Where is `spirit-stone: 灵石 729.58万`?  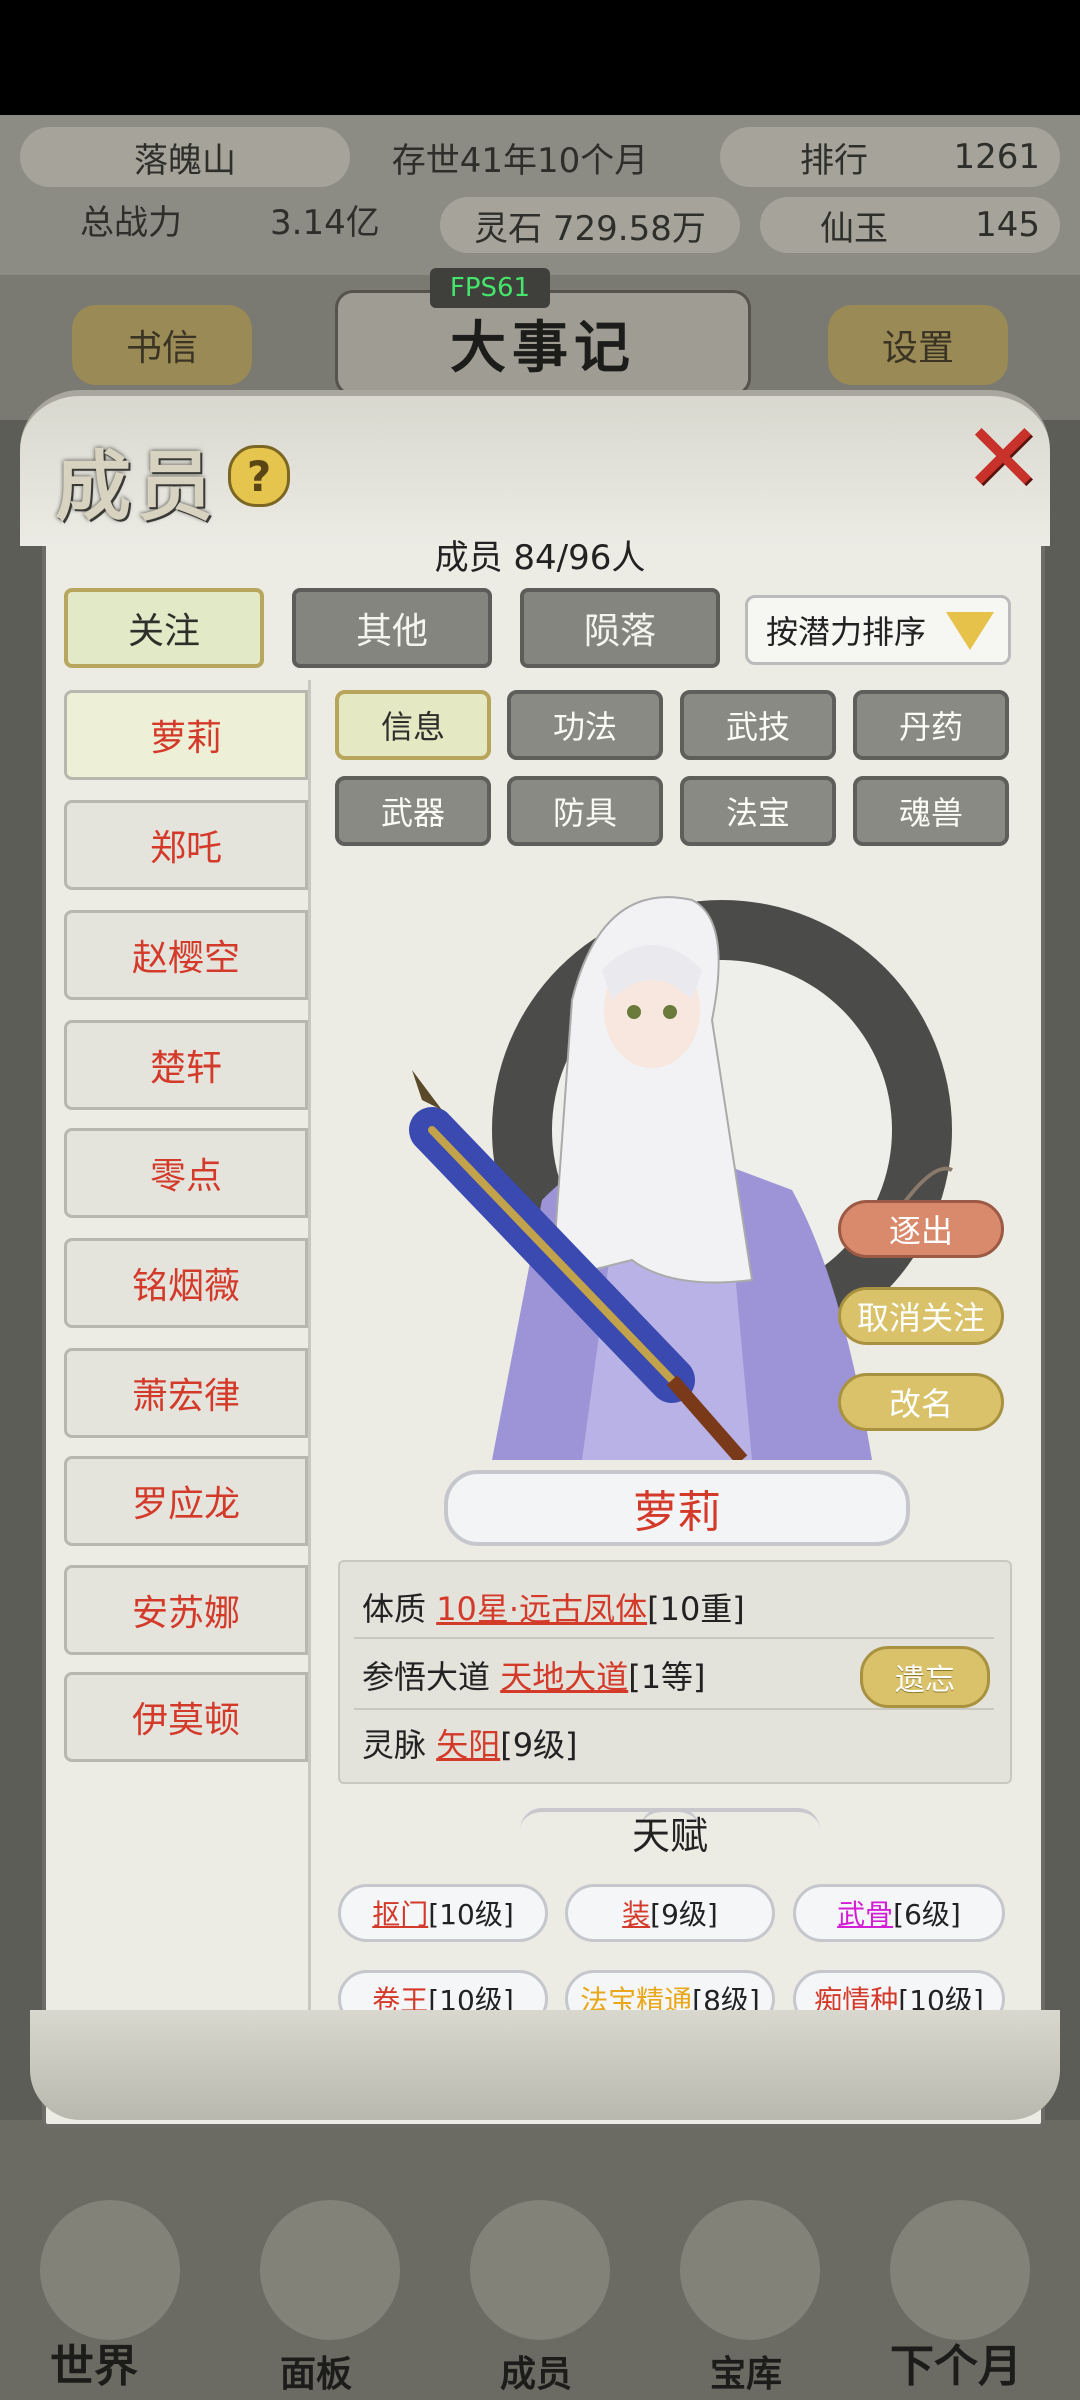
spirit-stone: 灵石 729.58万 is located at coordinates (590, 225).